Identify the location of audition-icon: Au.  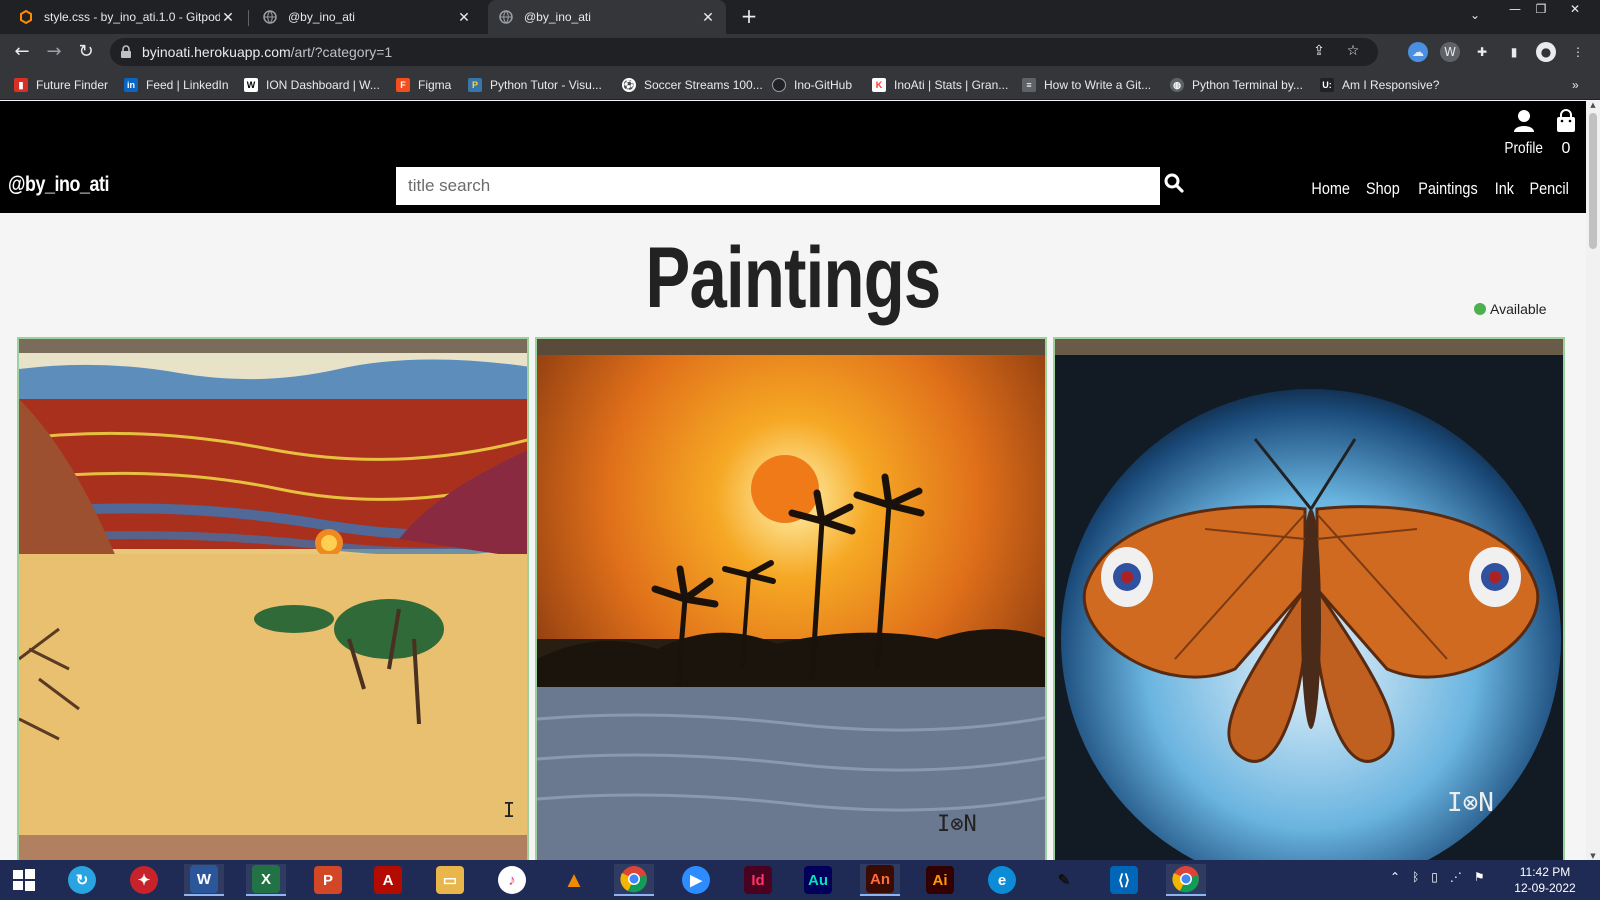
(818, 880).